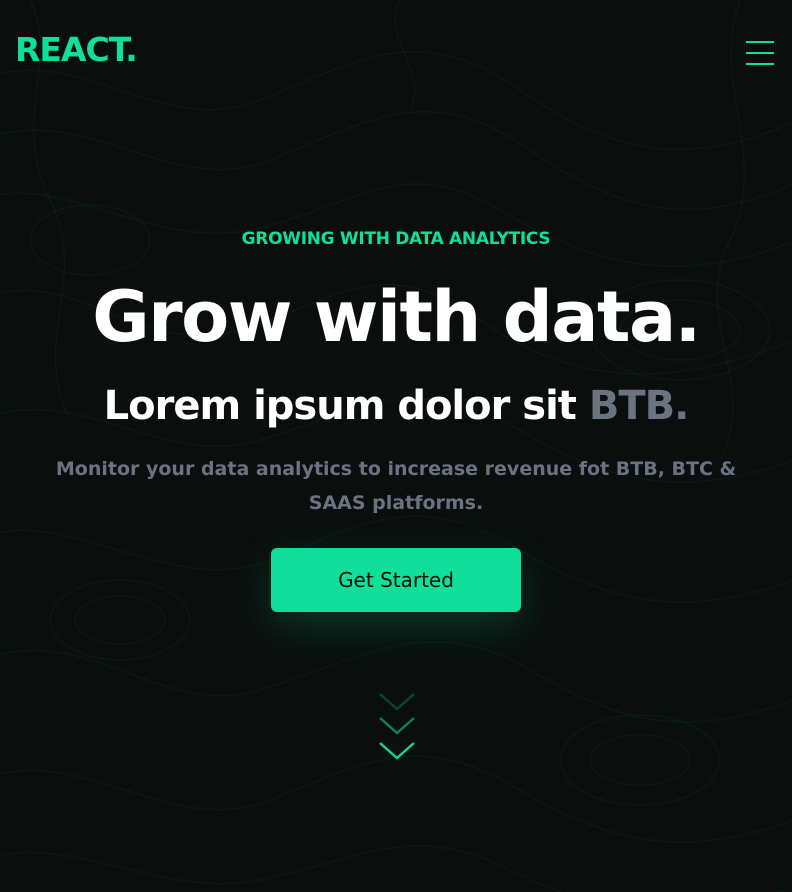  What do you see at coordinates (396, 239) in the screenshot?
I see `hero-eyebrow: GROWING WITH DATA ANALYTICS` at bounding box center [396, 239].